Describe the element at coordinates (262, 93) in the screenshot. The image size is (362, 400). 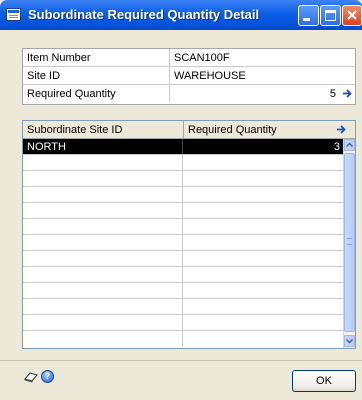
I see `required-quantity-field: 5` at that location.